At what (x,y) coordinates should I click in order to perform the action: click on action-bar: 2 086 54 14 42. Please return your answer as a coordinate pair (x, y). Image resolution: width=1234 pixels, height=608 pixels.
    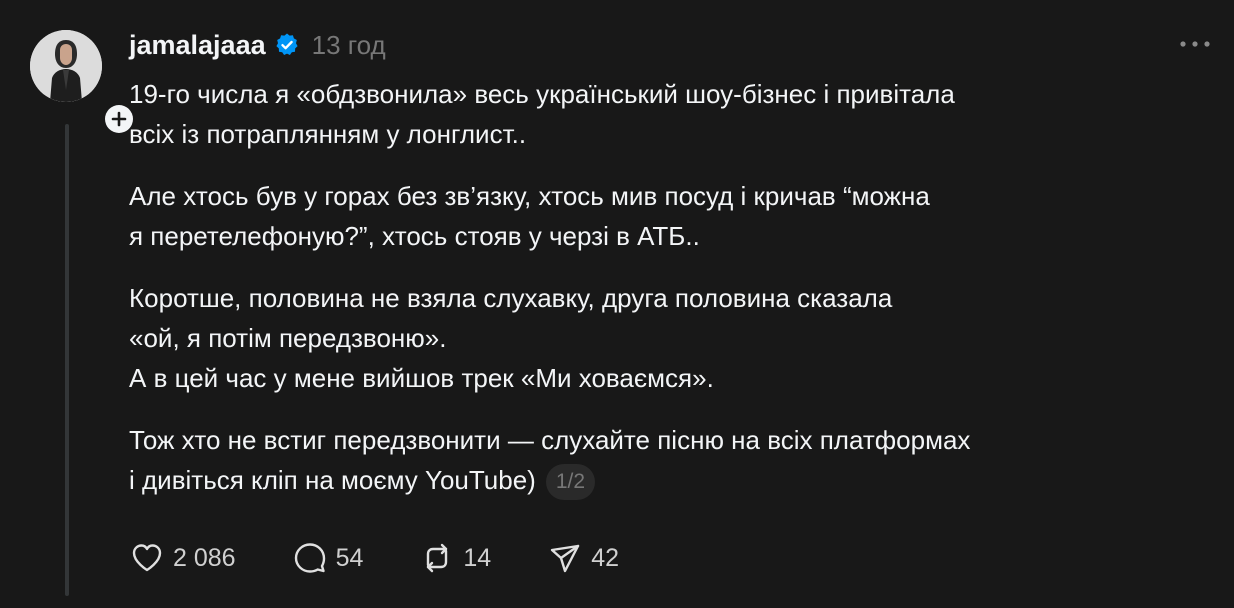
    Looking at the image, I should click on (402, 558).